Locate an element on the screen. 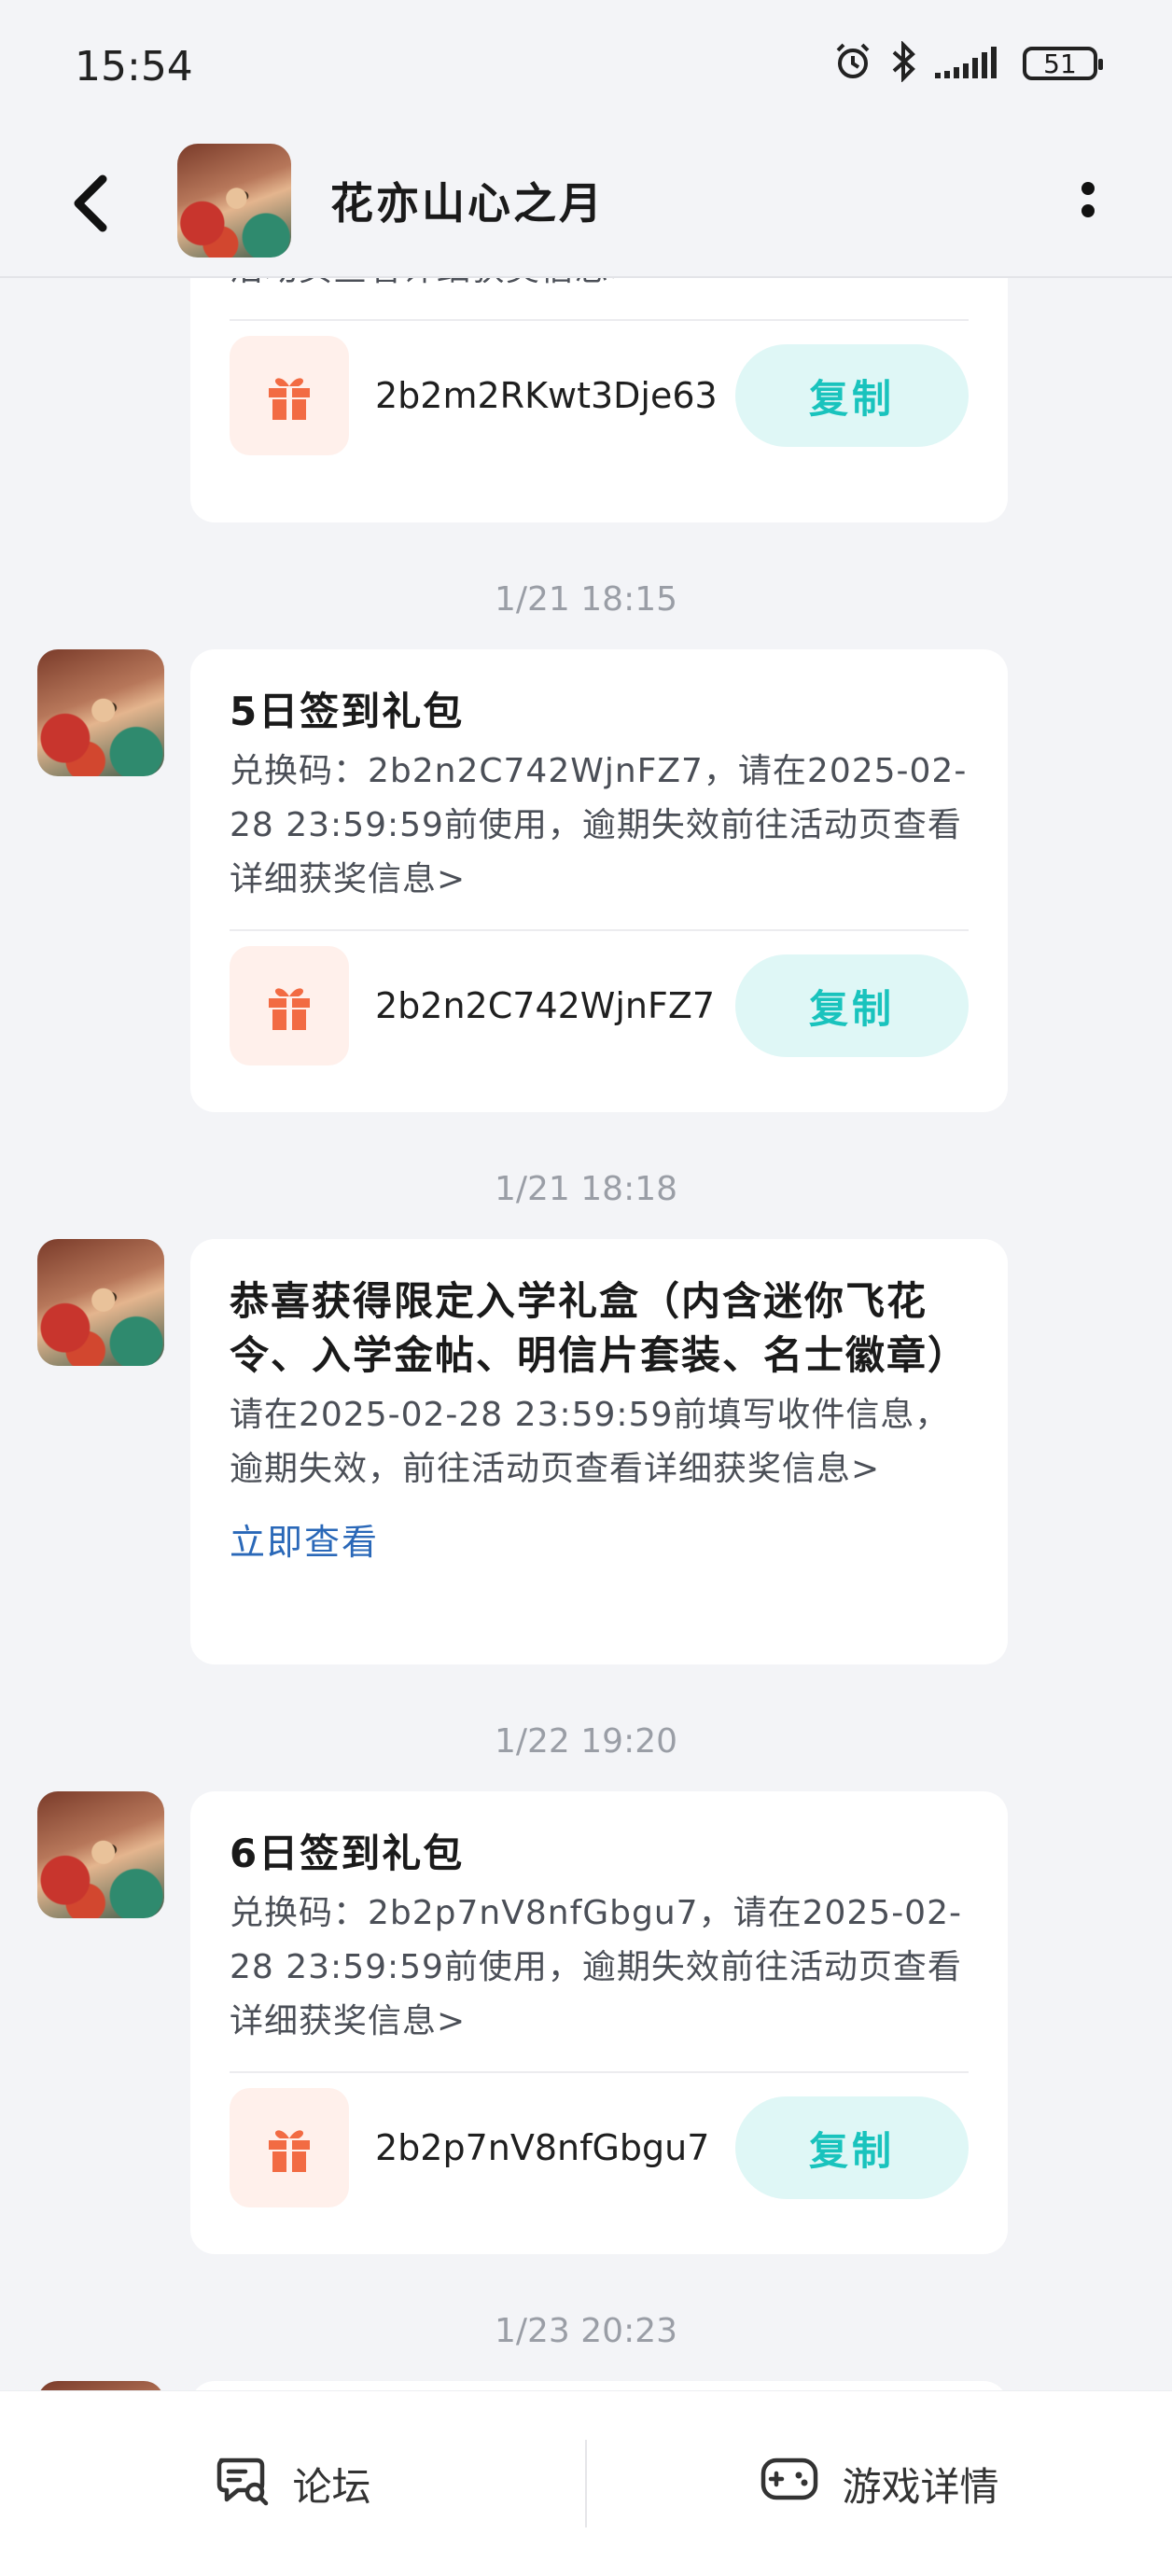 The image size is (1172, 2576). battery-icon: 51 is located at coordinates (1063, 63).